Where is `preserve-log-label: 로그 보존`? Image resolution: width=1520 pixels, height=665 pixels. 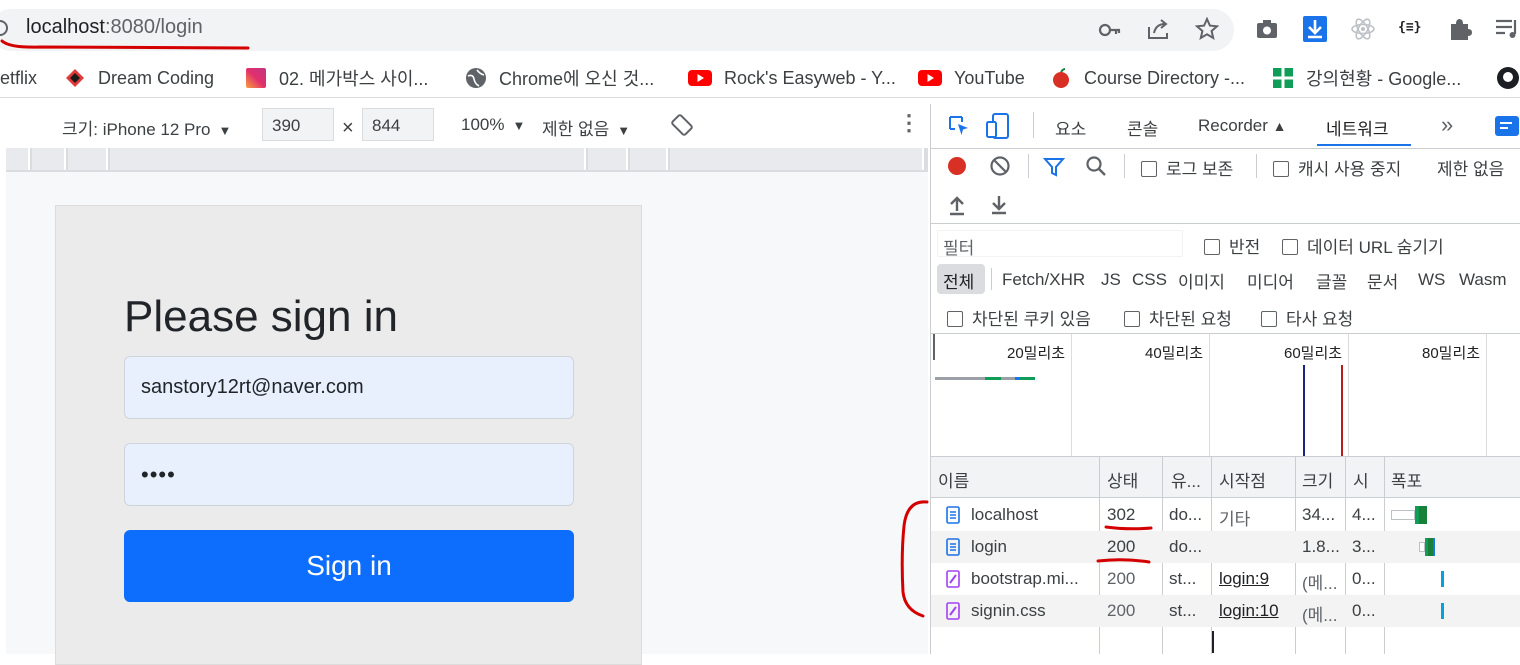
preserve-log-label: 로그 보존 is located at coordinates (1200, 169).